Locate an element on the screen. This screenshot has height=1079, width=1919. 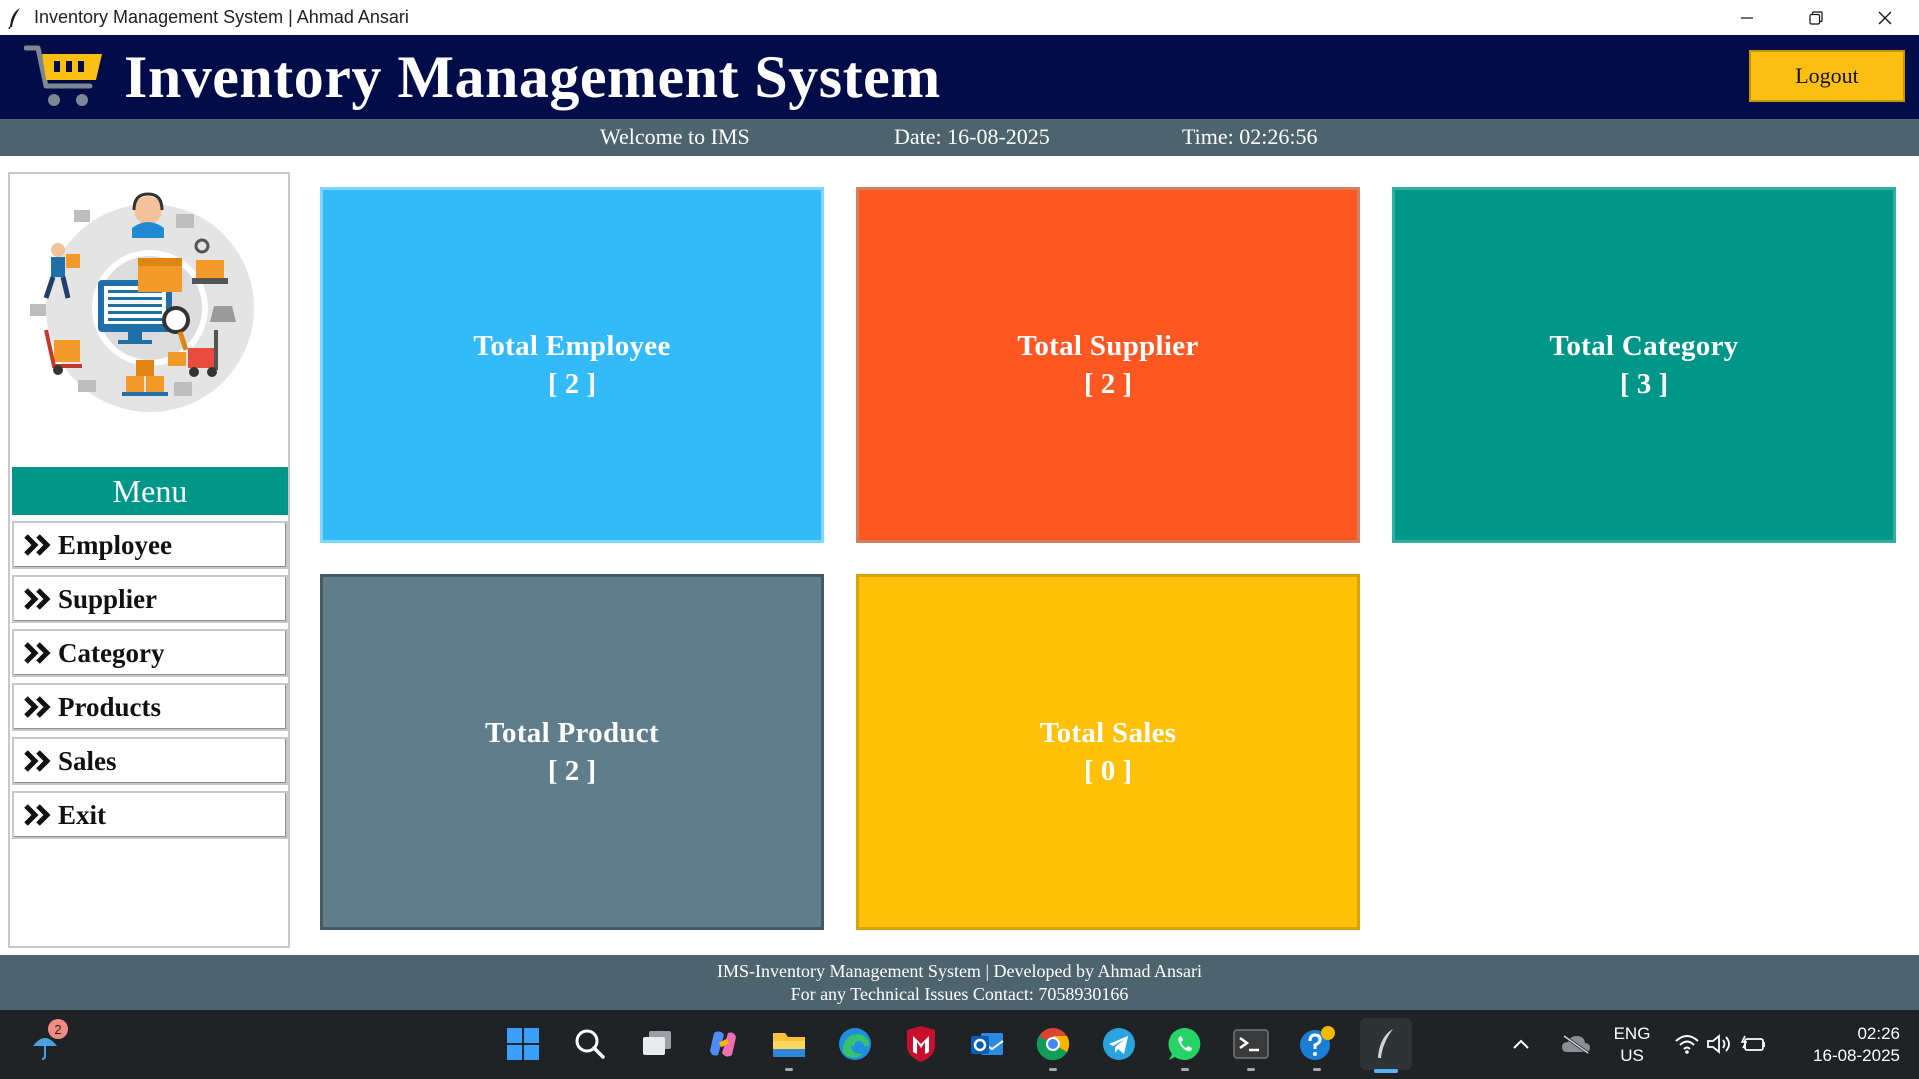
wifi-icon is located at coordinates (1687, 1044).